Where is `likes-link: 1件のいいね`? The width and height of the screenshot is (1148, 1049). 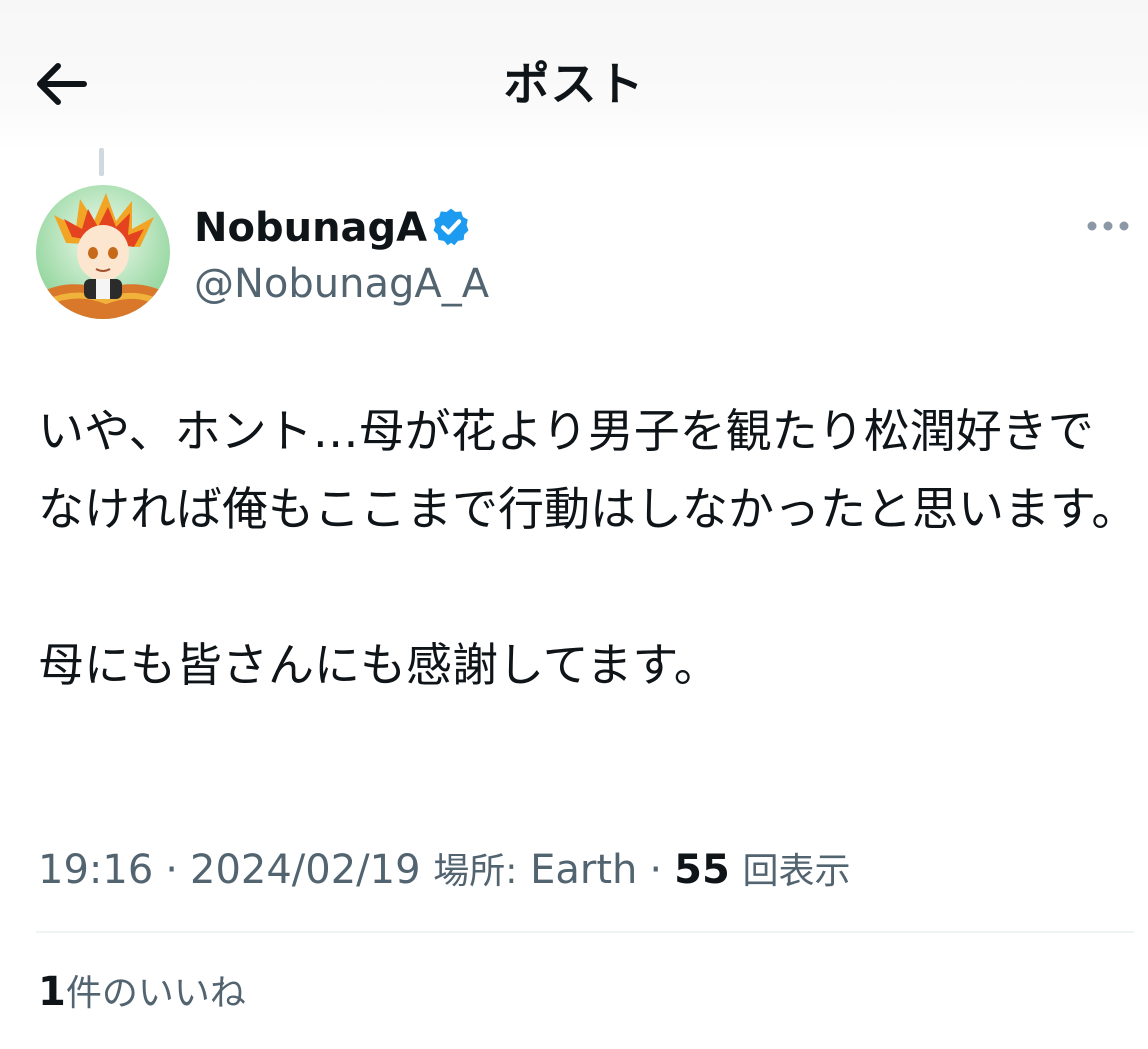 likes-link: 1件のいいね is located at coordinates (142, 993).